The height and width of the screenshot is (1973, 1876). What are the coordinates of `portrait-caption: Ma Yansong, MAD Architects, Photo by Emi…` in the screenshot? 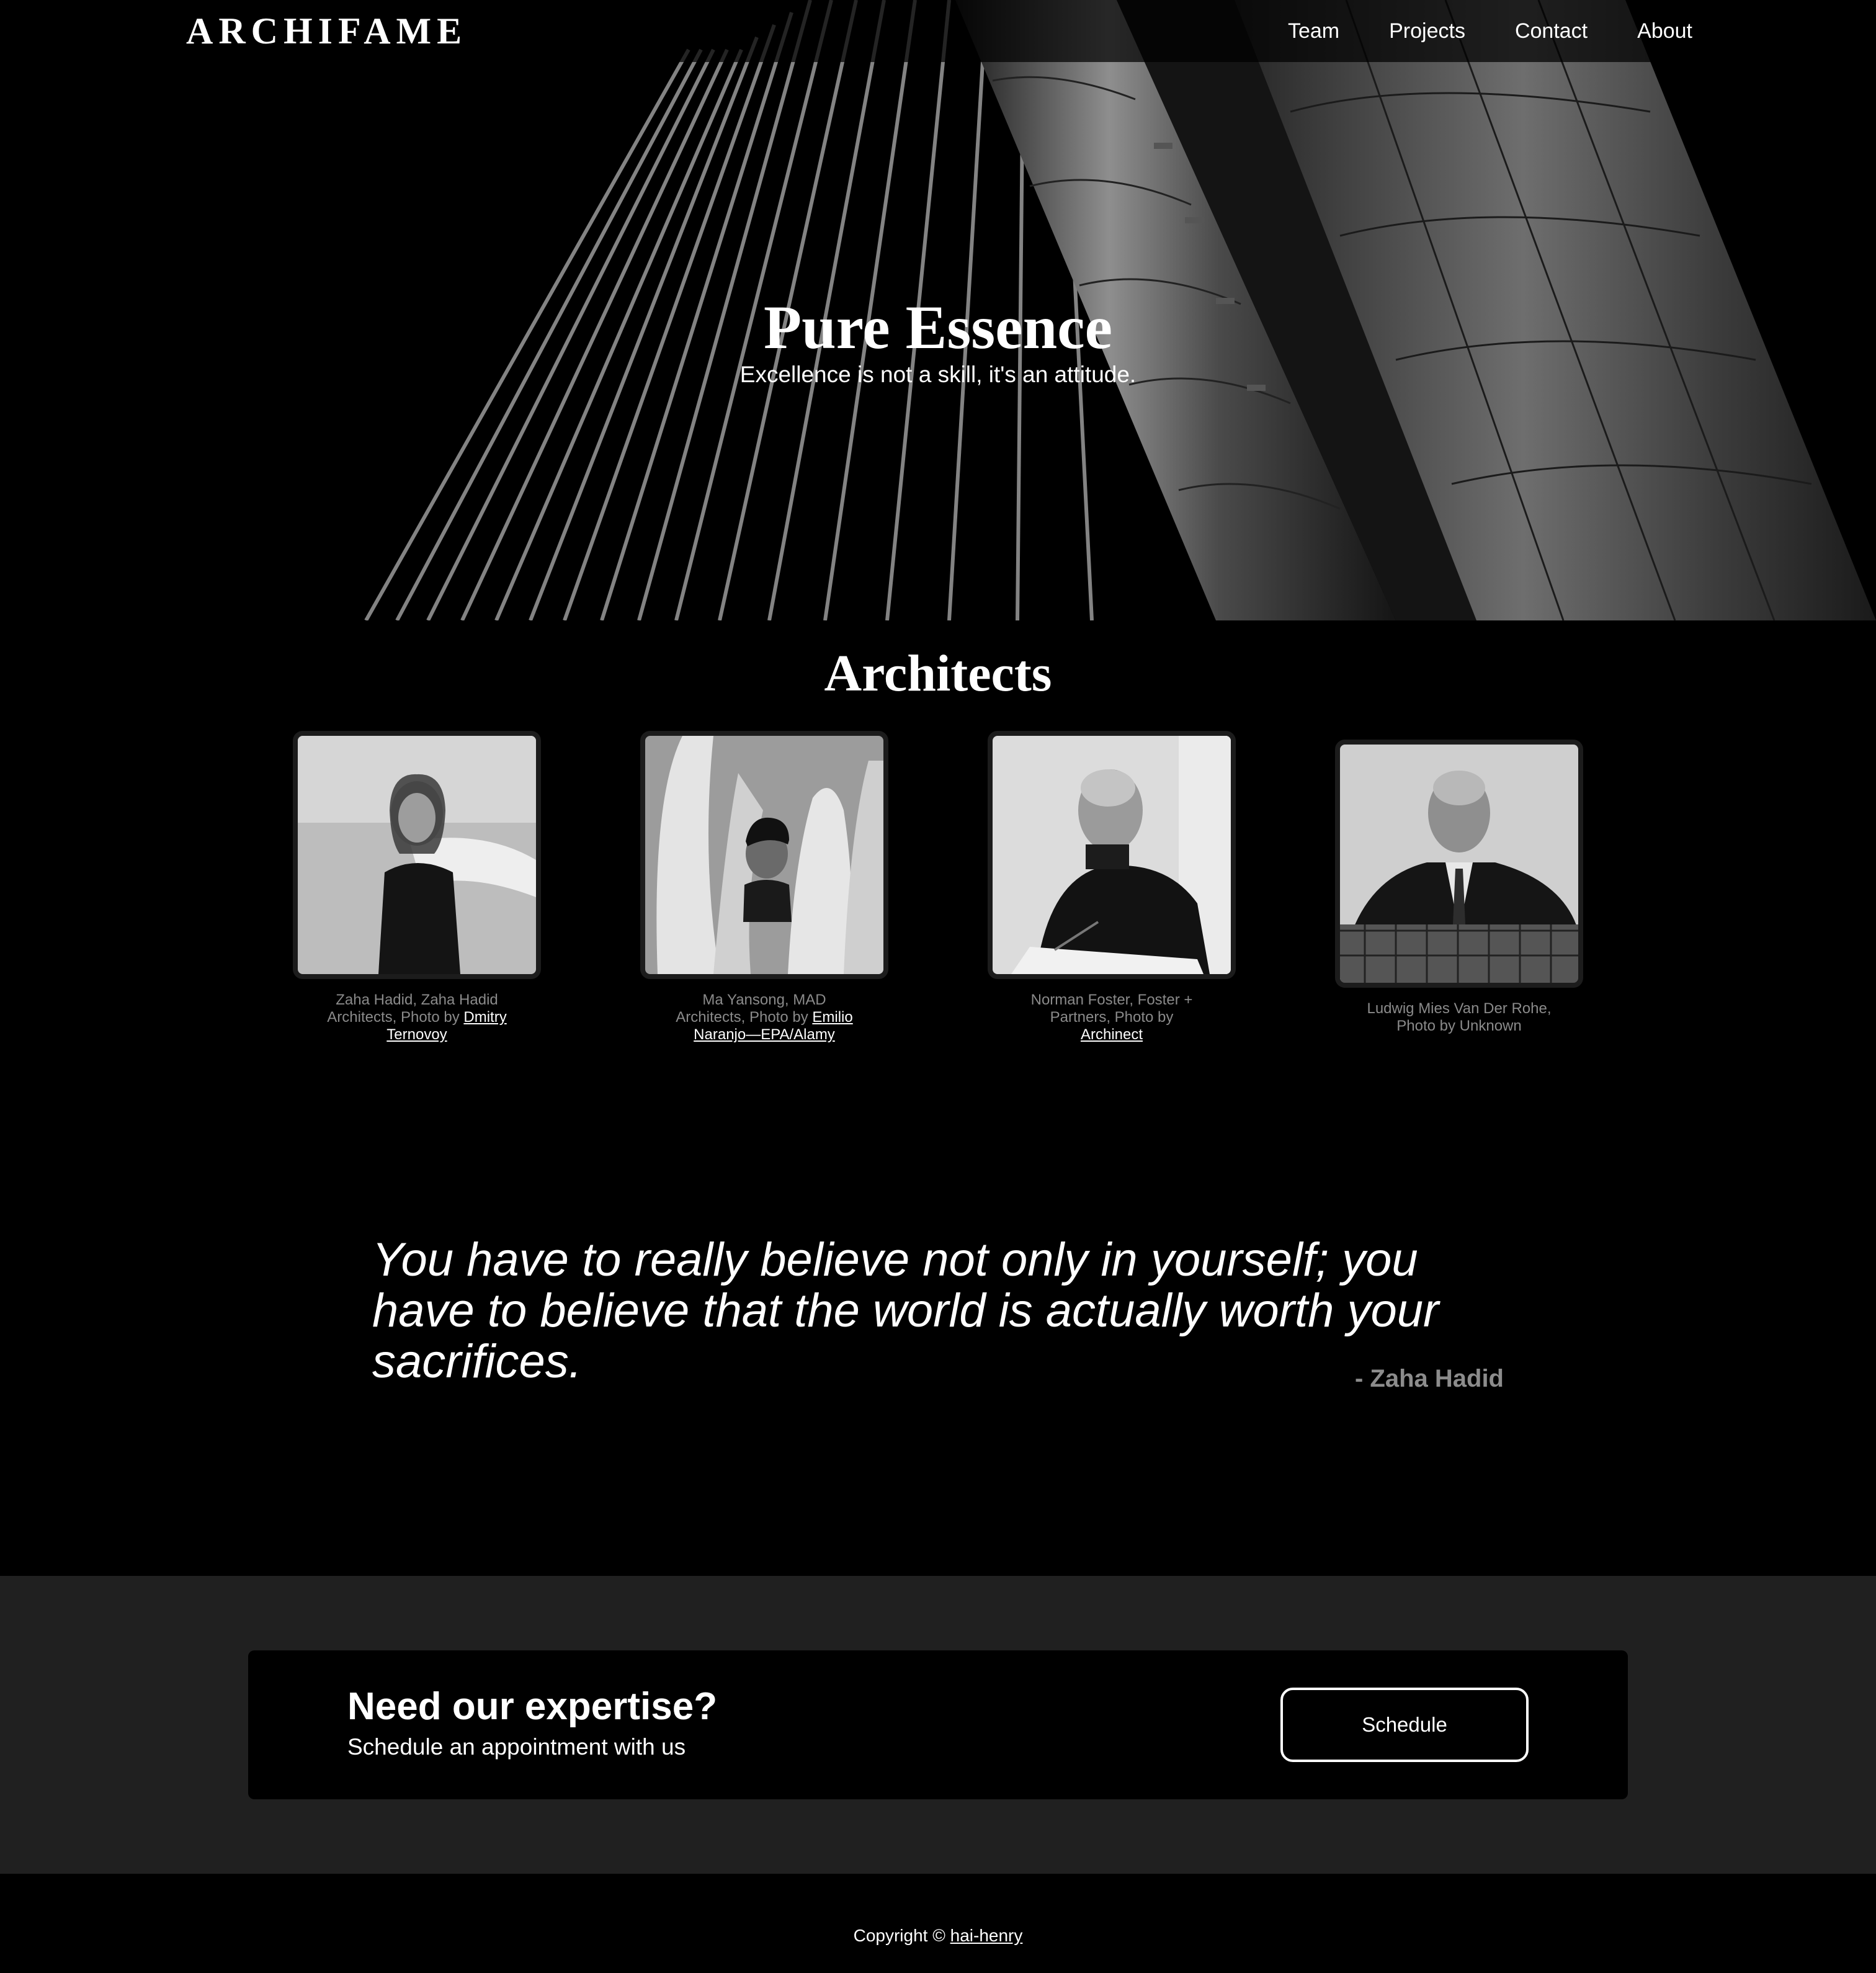 It's located at (764, 1018).